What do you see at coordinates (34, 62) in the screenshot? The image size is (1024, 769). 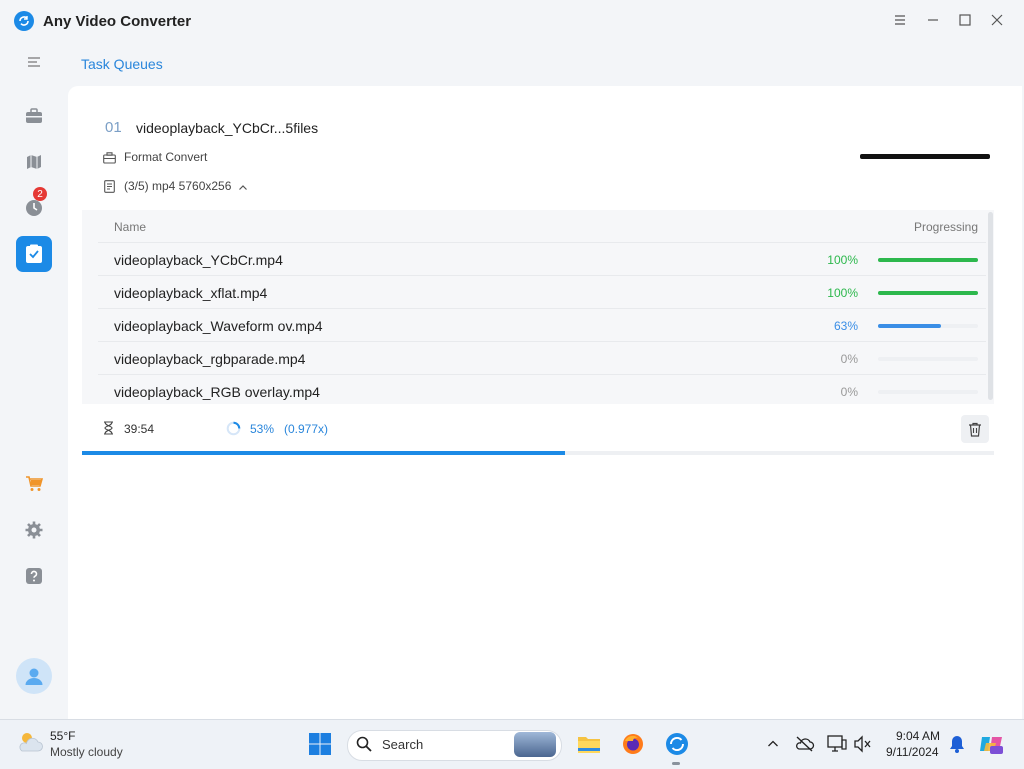 I see `collapse-sidebar-icon` at bounding box center [34, 62].